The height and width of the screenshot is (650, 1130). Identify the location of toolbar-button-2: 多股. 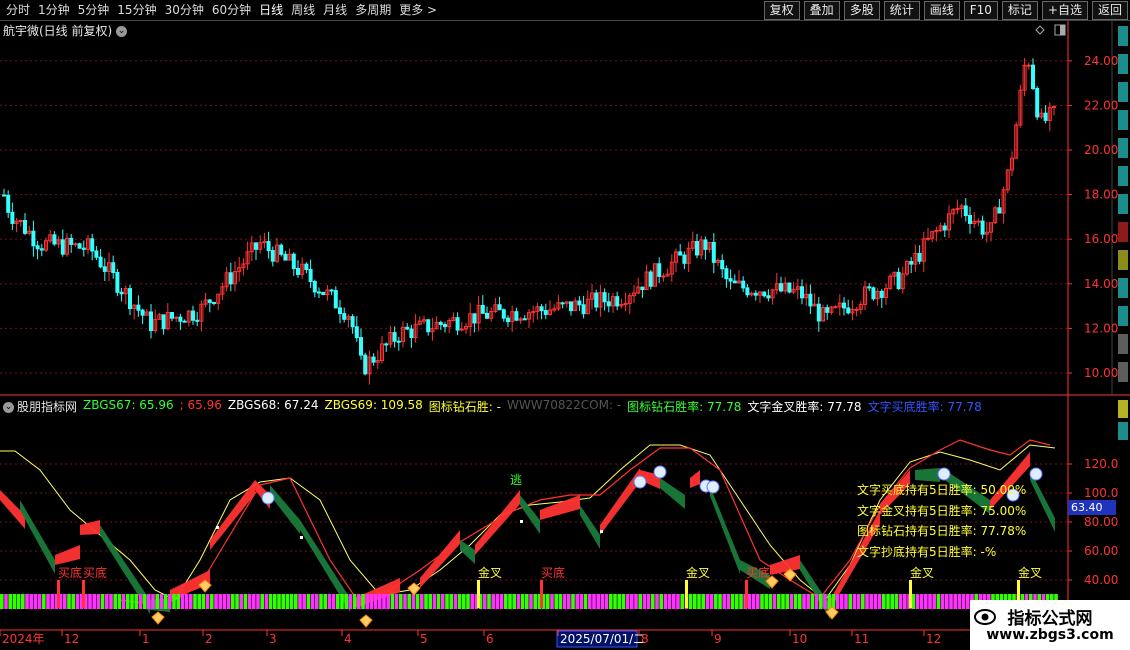
(861, 10).